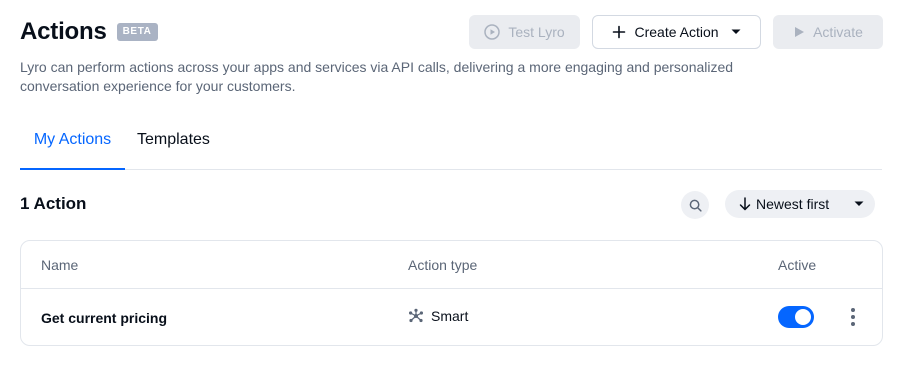 This screenshot has height=371, width=910. Describe the element at coordinates (799, 32) in the screenshot. I see `play-icon` at that location.